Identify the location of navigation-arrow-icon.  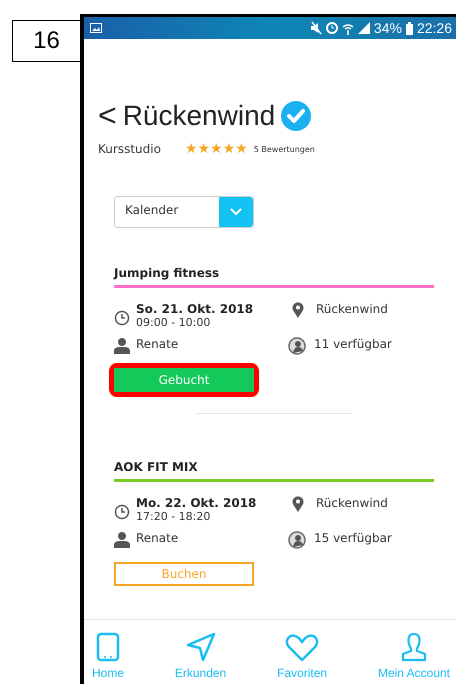
(201, 647).